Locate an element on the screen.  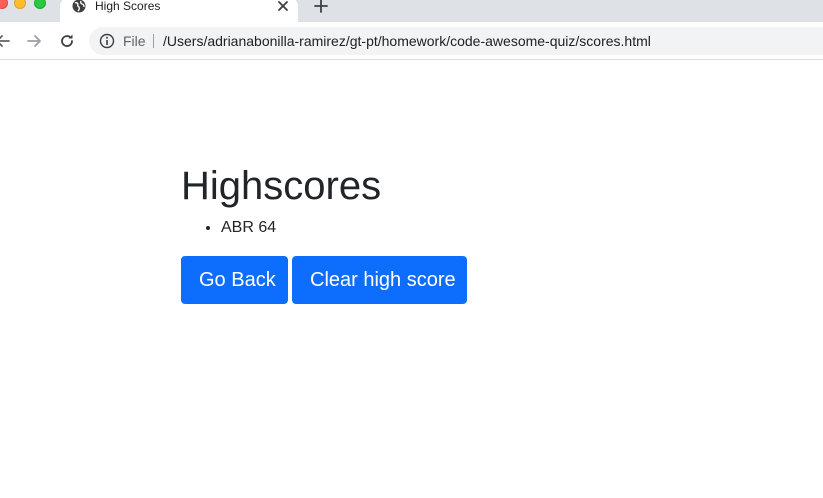
close-window-button is located at coordinates (4, 4).